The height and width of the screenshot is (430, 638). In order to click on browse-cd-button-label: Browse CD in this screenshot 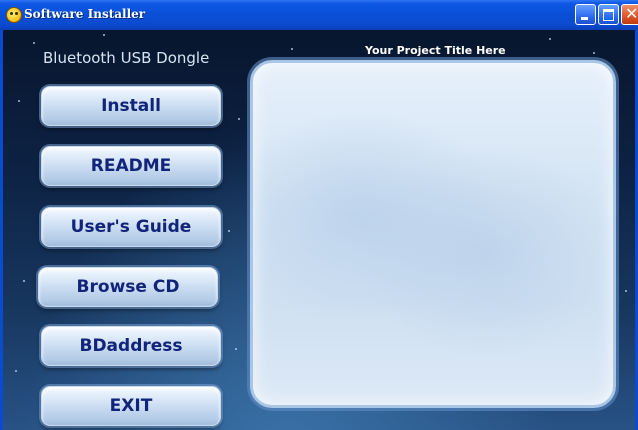, I will do `click(128, 287)`.